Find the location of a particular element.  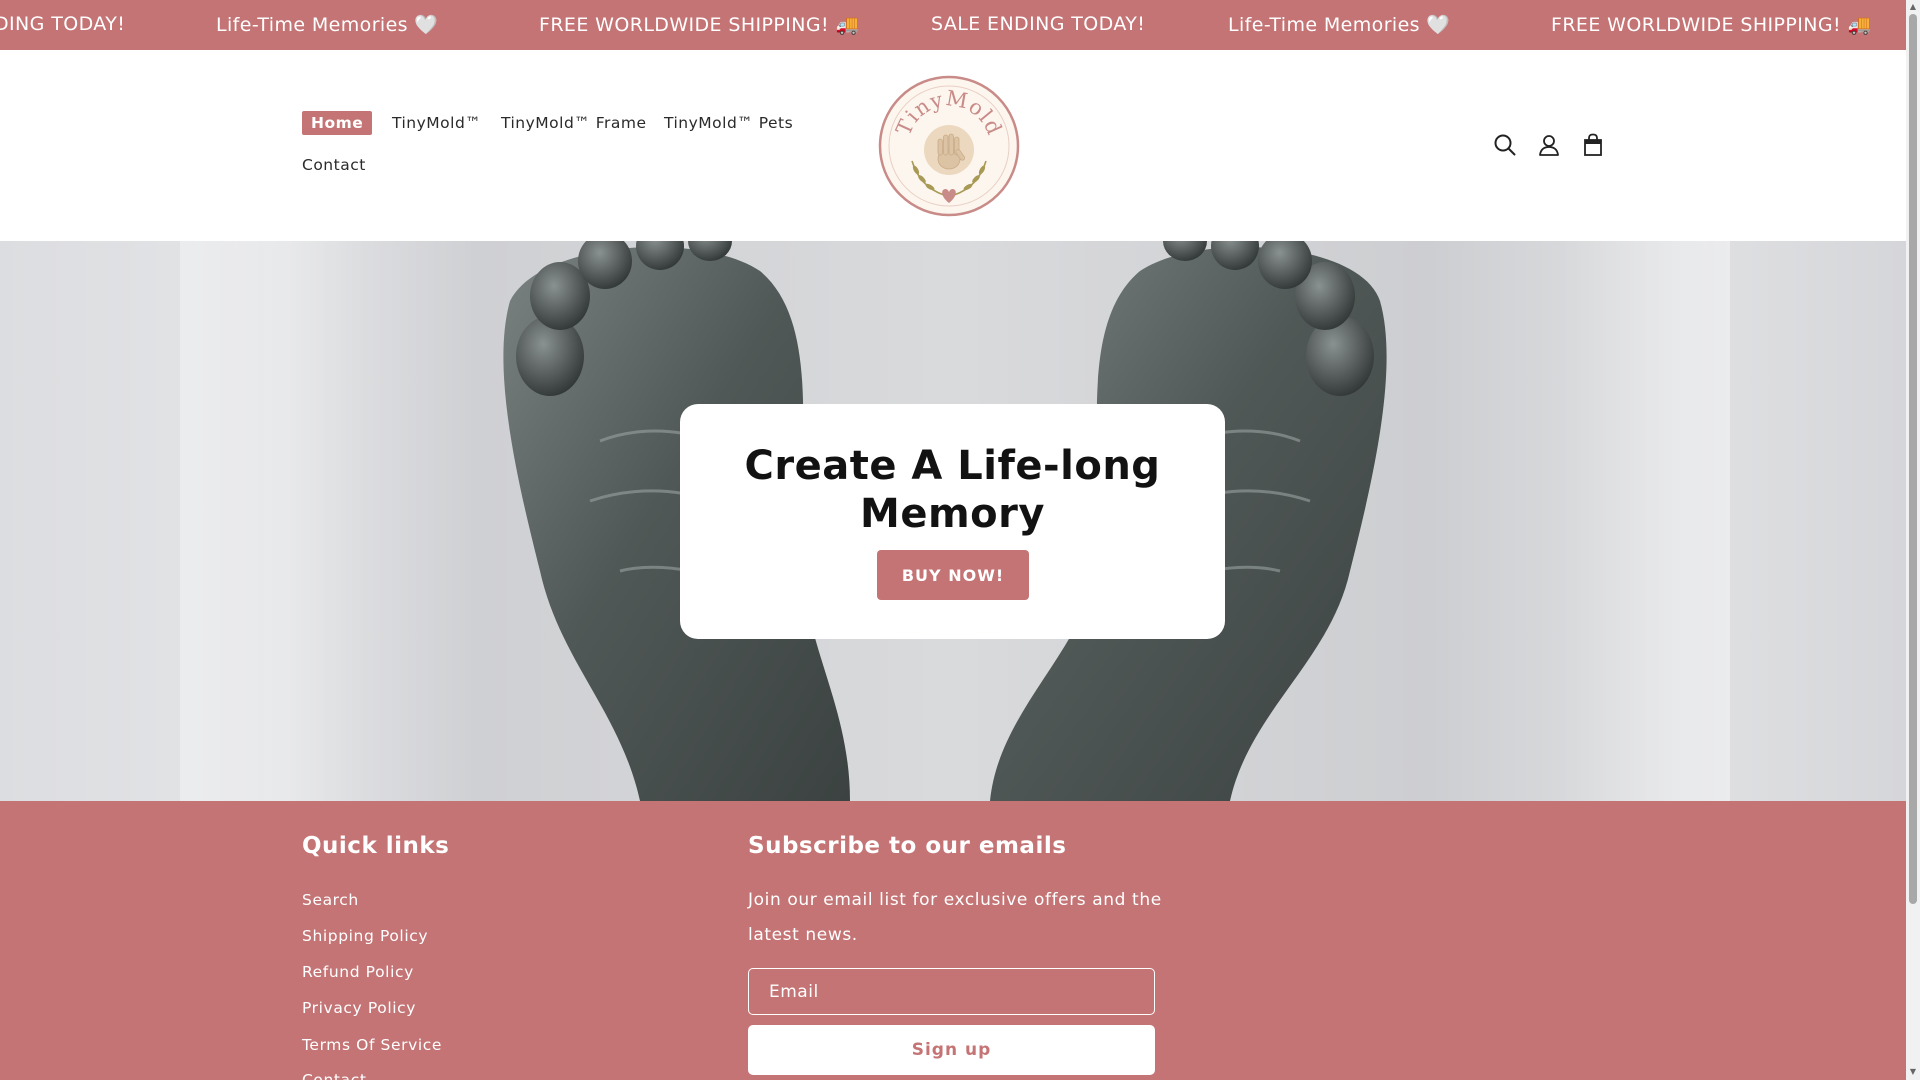

sign-up-button: Sign up is located at coordinates (951, 1050).